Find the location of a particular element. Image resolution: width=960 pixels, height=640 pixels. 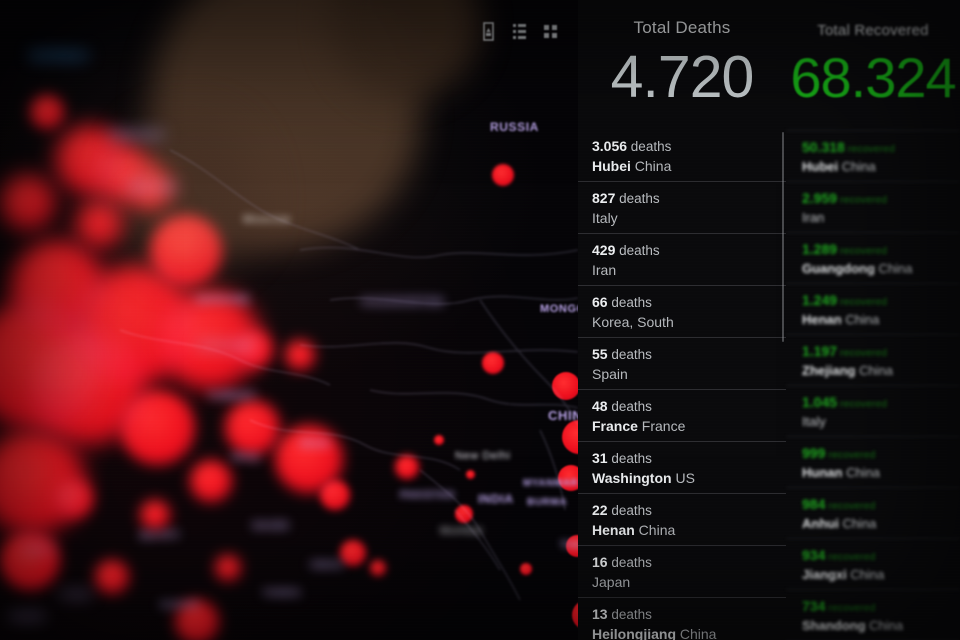

list-view-icon is located at coordinates (519, 31).